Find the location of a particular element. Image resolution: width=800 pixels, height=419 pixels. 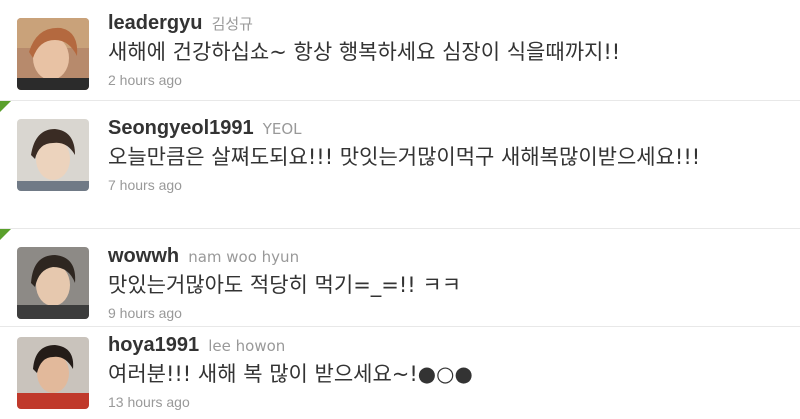

tweet-username: wowwh is located at coordinates (143, 256).